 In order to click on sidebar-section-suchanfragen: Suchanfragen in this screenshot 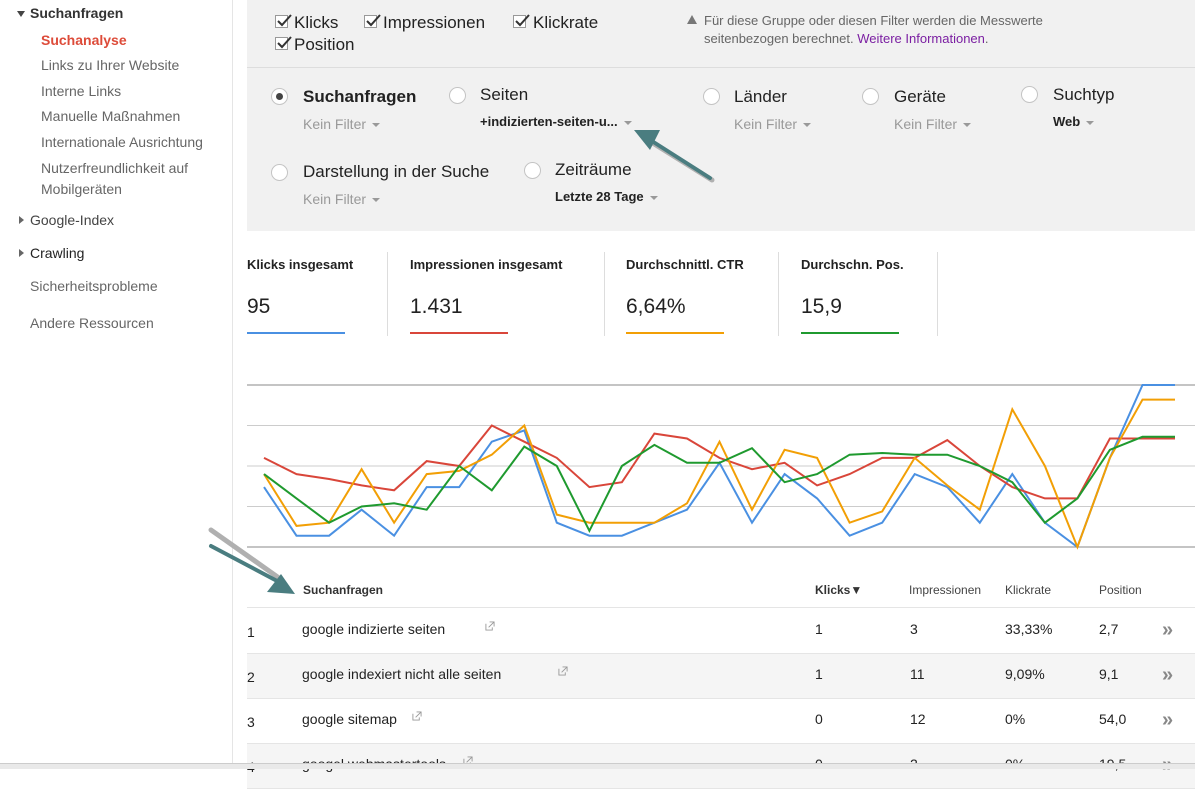, I will do `click(76, 13)`.